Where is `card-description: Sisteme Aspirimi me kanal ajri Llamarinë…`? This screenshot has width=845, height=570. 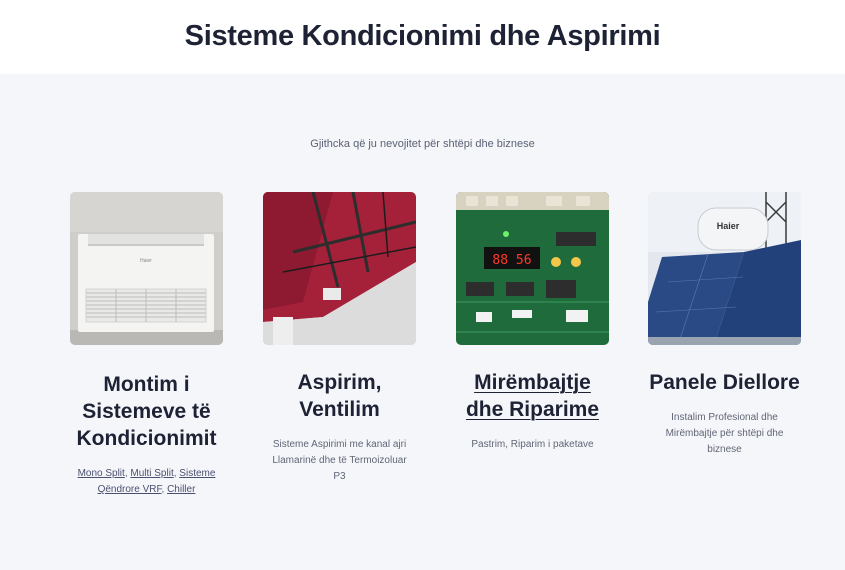 card-description: Sisteme Aspirimi me kanal ajri Llamarinë… is located at coordinates (339, 460).